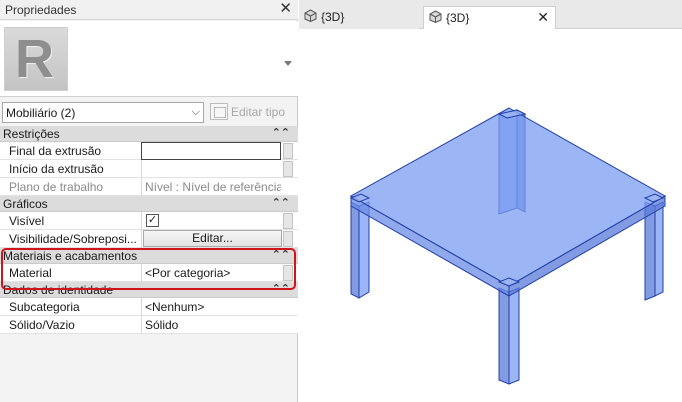 The height and width of the screenshot is (402, 682). What do you see at coordinates (355, 250) in the screenshot?
I see `table-leg-left` at bounding box center [355, 250].